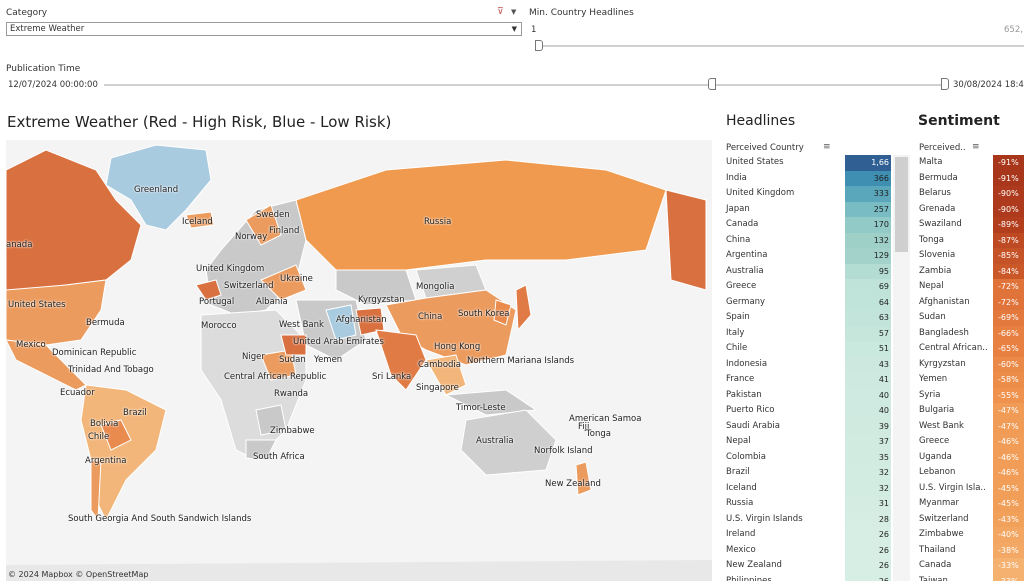 This screenshot has width=1024, height=581. Describe the element at coordinates (969, 256) in the screenshot. I see `table-row: Slovenia -85%` at that location.